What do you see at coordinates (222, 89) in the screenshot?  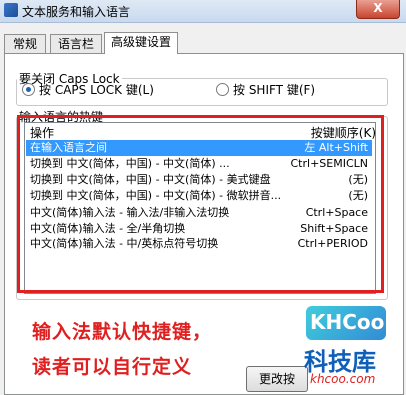 I see `radio-button-unchecked` at bounding box center [222, 89].